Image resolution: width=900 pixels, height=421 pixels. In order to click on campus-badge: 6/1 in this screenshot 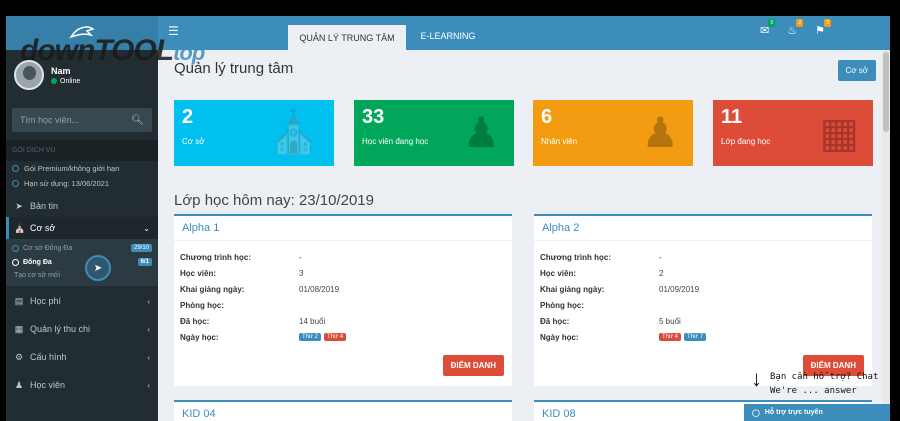, I will do `click(144, 262)`.